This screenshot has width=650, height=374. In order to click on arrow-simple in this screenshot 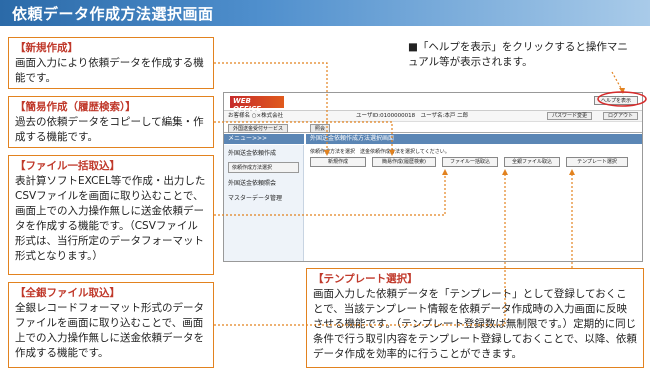, I will do `click(303, 135)`.